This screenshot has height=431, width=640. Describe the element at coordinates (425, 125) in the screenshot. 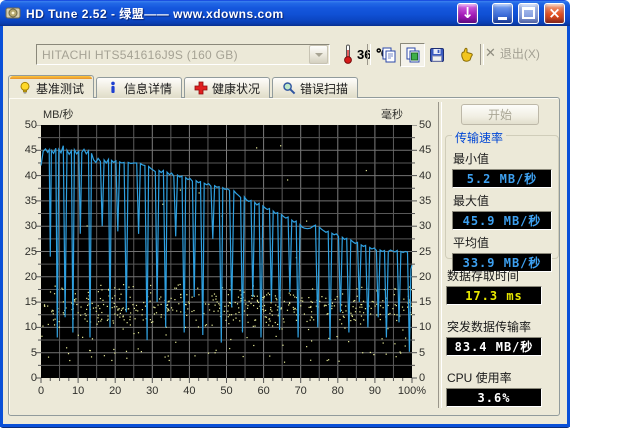

I see `y-tick-label-right: 50` at that location.